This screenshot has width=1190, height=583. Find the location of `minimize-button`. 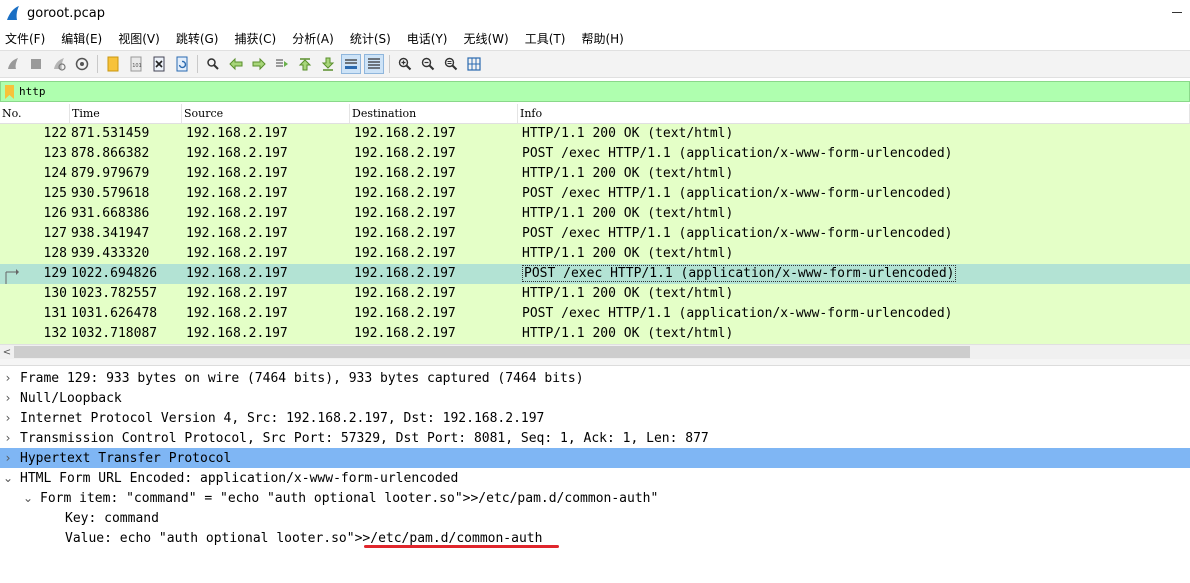

minimize-button is located at coordinates (1177, 12).